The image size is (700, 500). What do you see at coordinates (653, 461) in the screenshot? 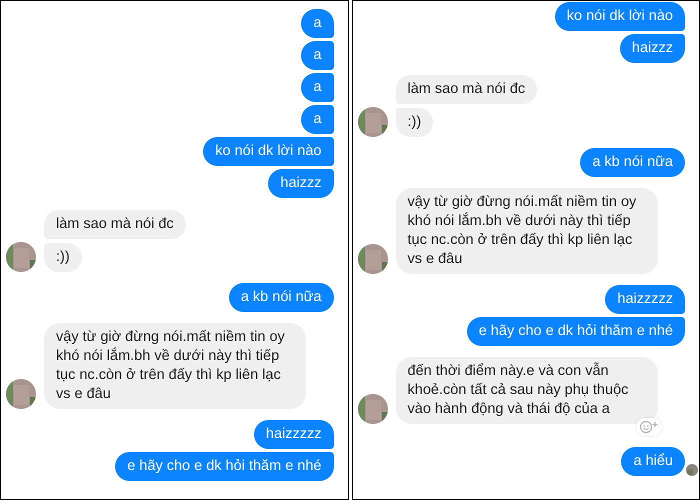
I see `sent-message: a hiểu` at bounding box center [653, 461].